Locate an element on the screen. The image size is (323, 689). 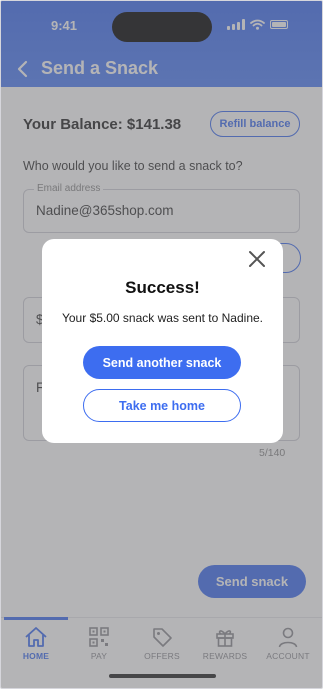
close-icon is located at coordinates (257, 259).